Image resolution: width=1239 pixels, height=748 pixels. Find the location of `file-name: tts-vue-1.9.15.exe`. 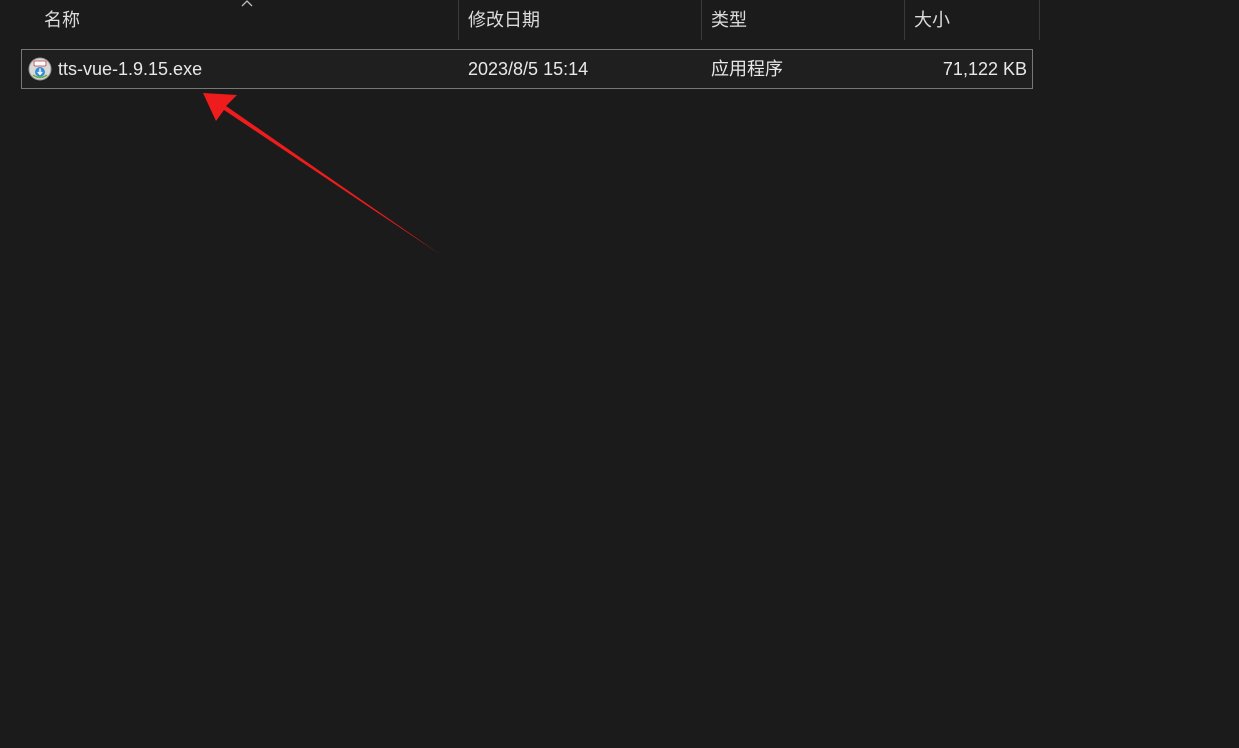

file-name: tts-vue-1.9.15.exe is located at coordinates (130, 69).